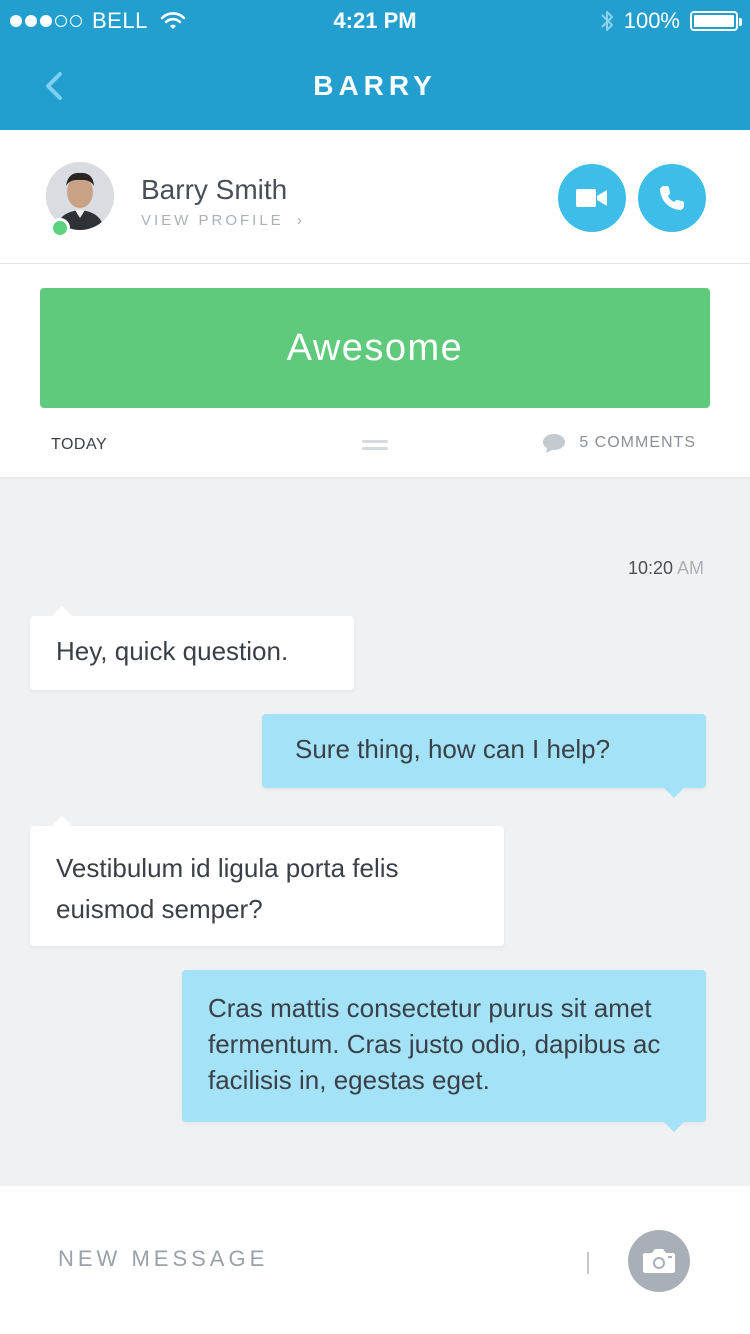 The width and height of the screenshot is (750, 1334). What do you see at coordinates (554, 443) in the screenshot?
I see `comment-bubble-icon` at bounding box center [554, 443].